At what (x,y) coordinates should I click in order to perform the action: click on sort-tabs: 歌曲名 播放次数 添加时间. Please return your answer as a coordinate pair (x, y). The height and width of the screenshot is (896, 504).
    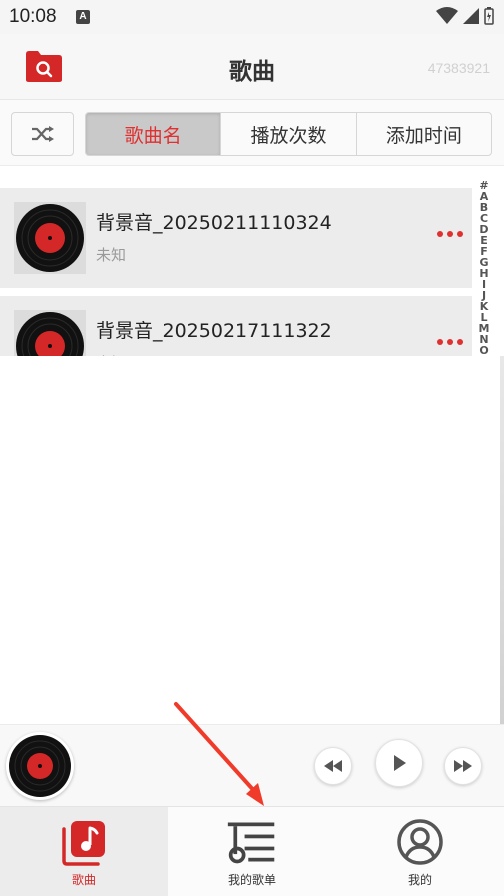
    Looking at the image, I should click on (288, 134).